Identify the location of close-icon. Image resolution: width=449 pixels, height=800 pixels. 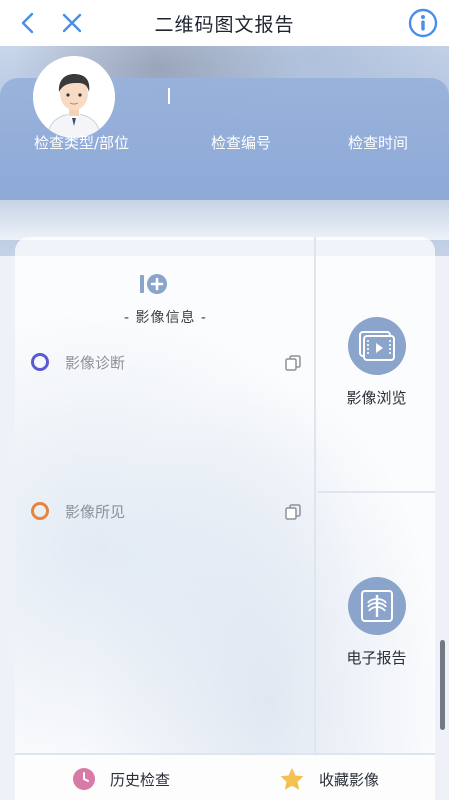
(72, 23).